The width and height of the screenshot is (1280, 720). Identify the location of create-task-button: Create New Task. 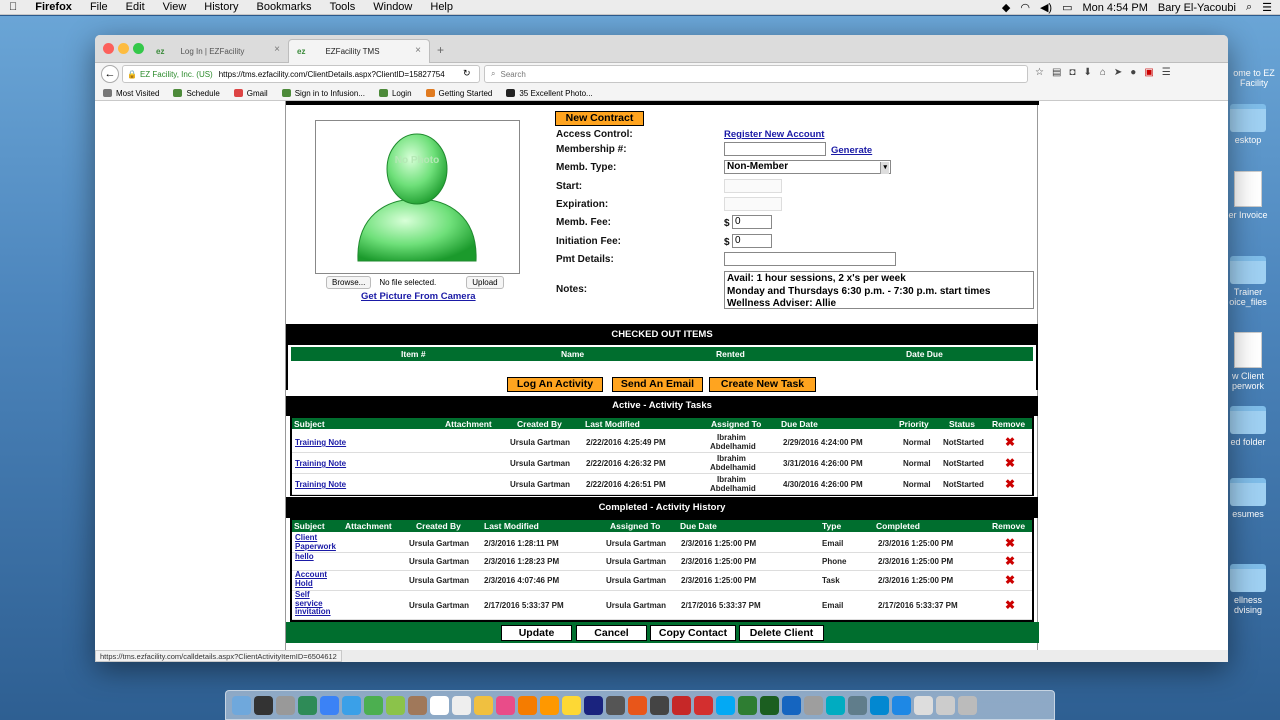
(762, 384).